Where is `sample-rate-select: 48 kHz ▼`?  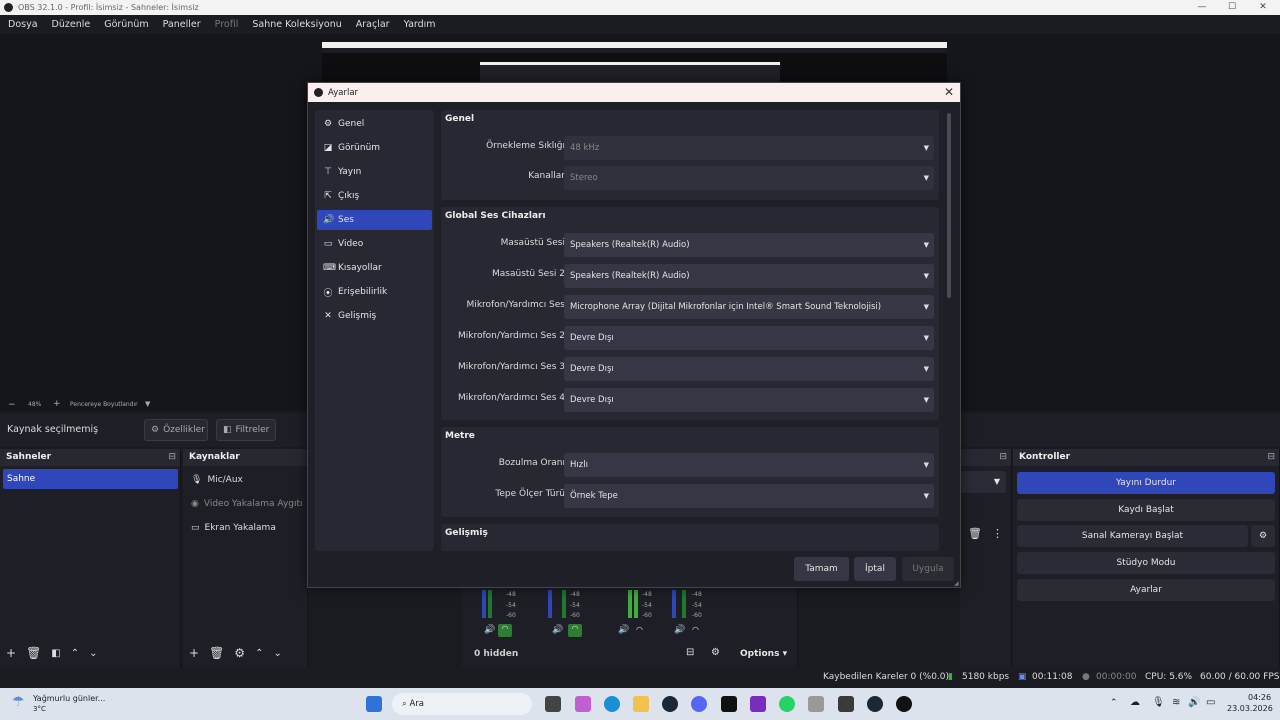 sample-rate-select: 48 kHz ▼ is located at coordinates (749, 148).